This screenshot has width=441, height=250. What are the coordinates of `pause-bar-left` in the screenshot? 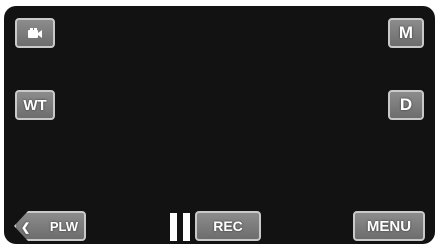 It's located at (173, 227).